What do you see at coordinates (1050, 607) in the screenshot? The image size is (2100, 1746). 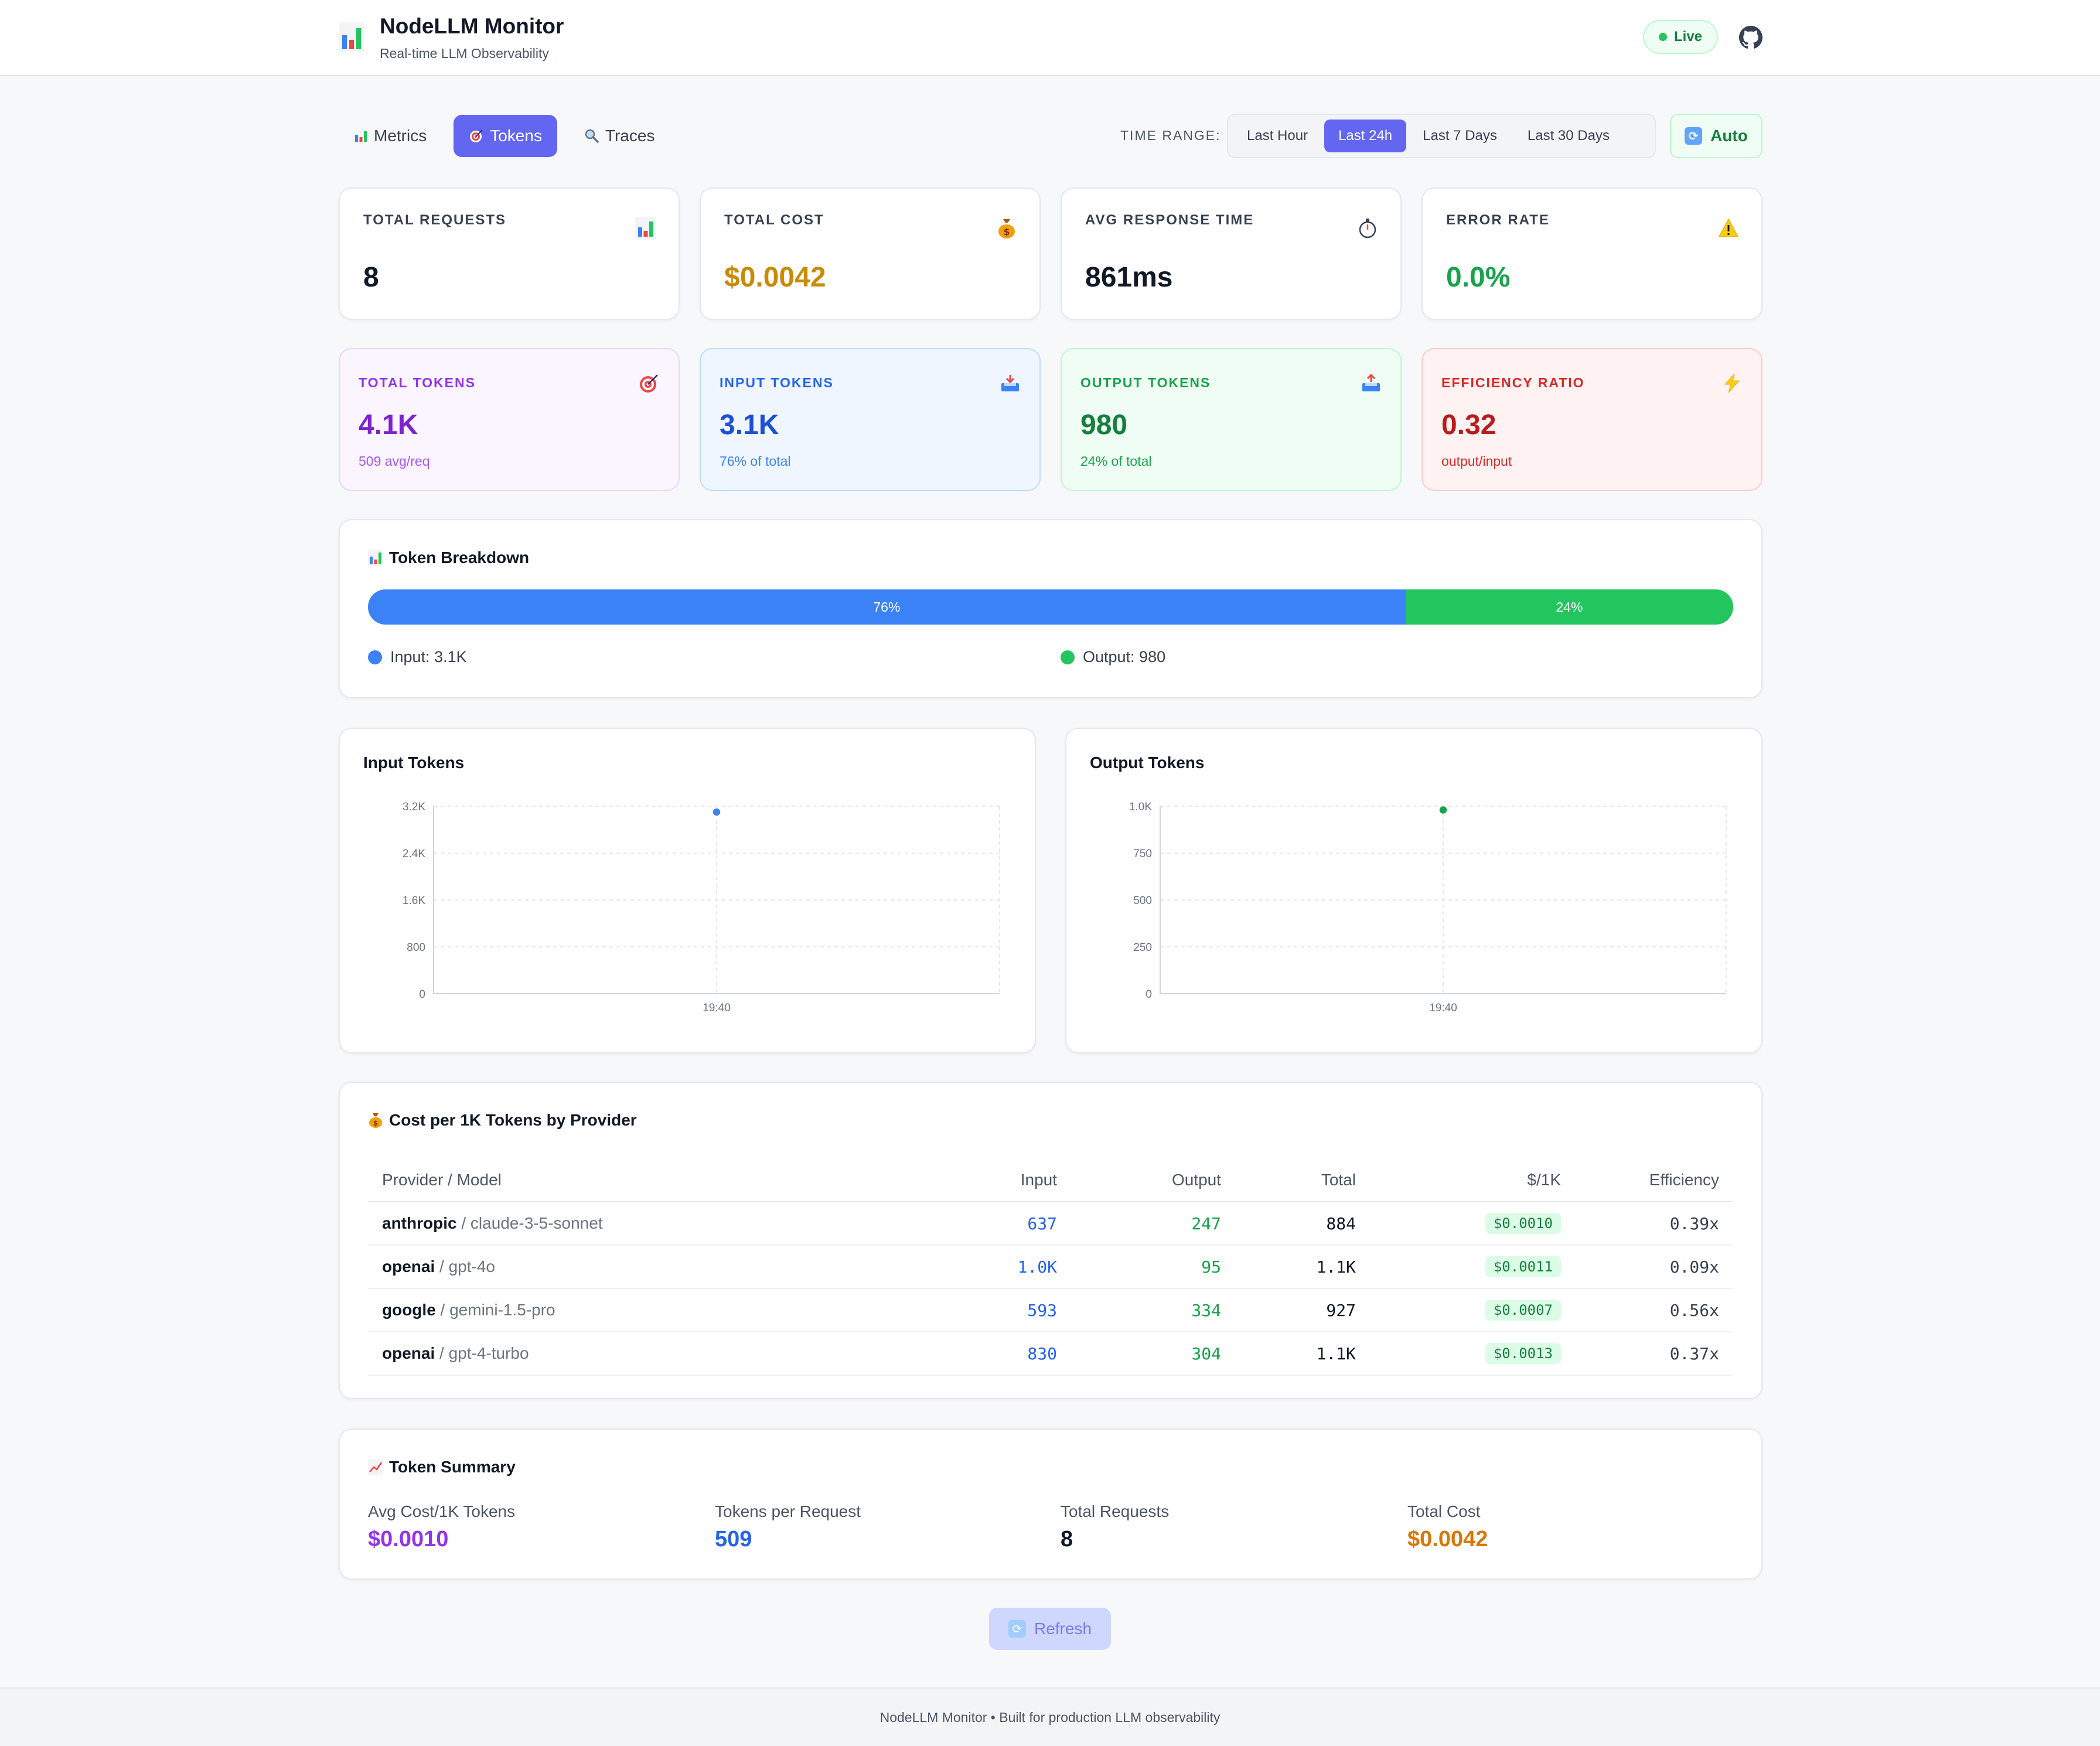 I see `token-split-bar: 76% 24%` at bounding box center [1050, 607].